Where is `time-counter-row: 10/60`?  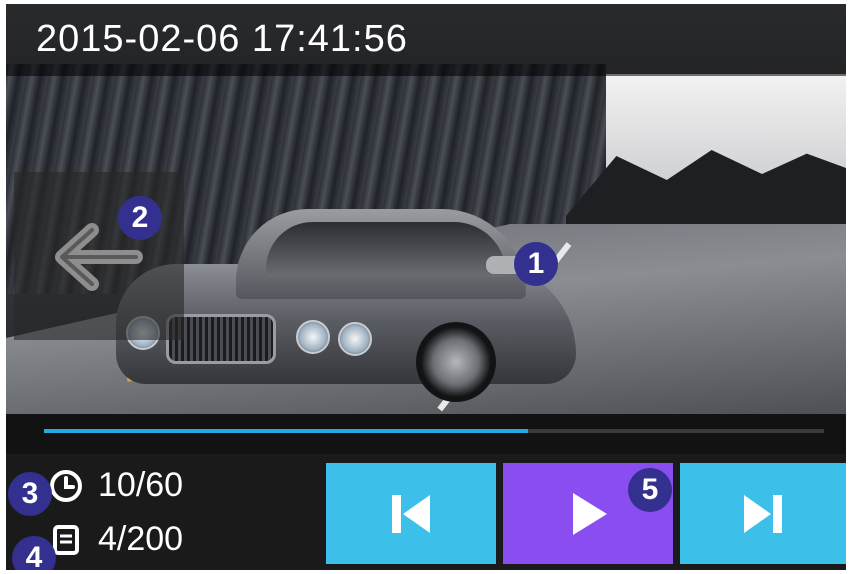 time-counter-row: 10/60 is located at coordinates (115, 485).